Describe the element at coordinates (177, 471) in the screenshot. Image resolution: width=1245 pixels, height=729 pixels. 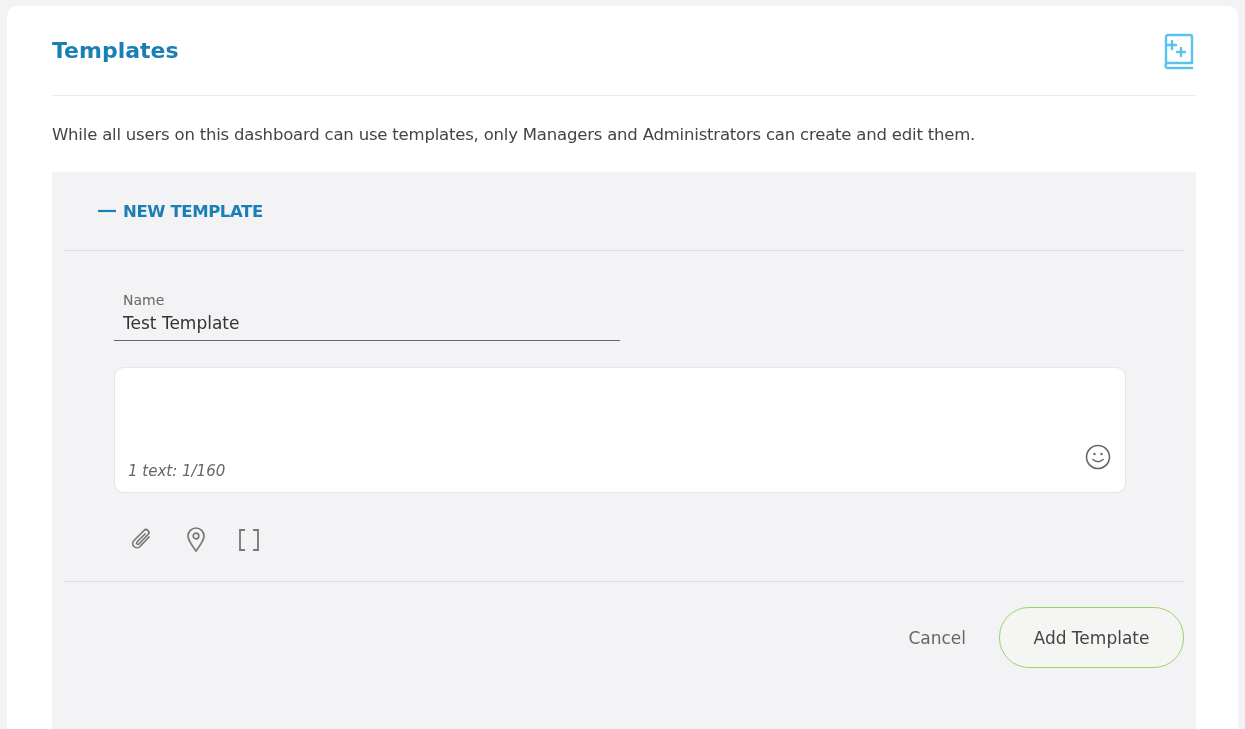
I see `character-counter: 1 text: 1/160` at that location.